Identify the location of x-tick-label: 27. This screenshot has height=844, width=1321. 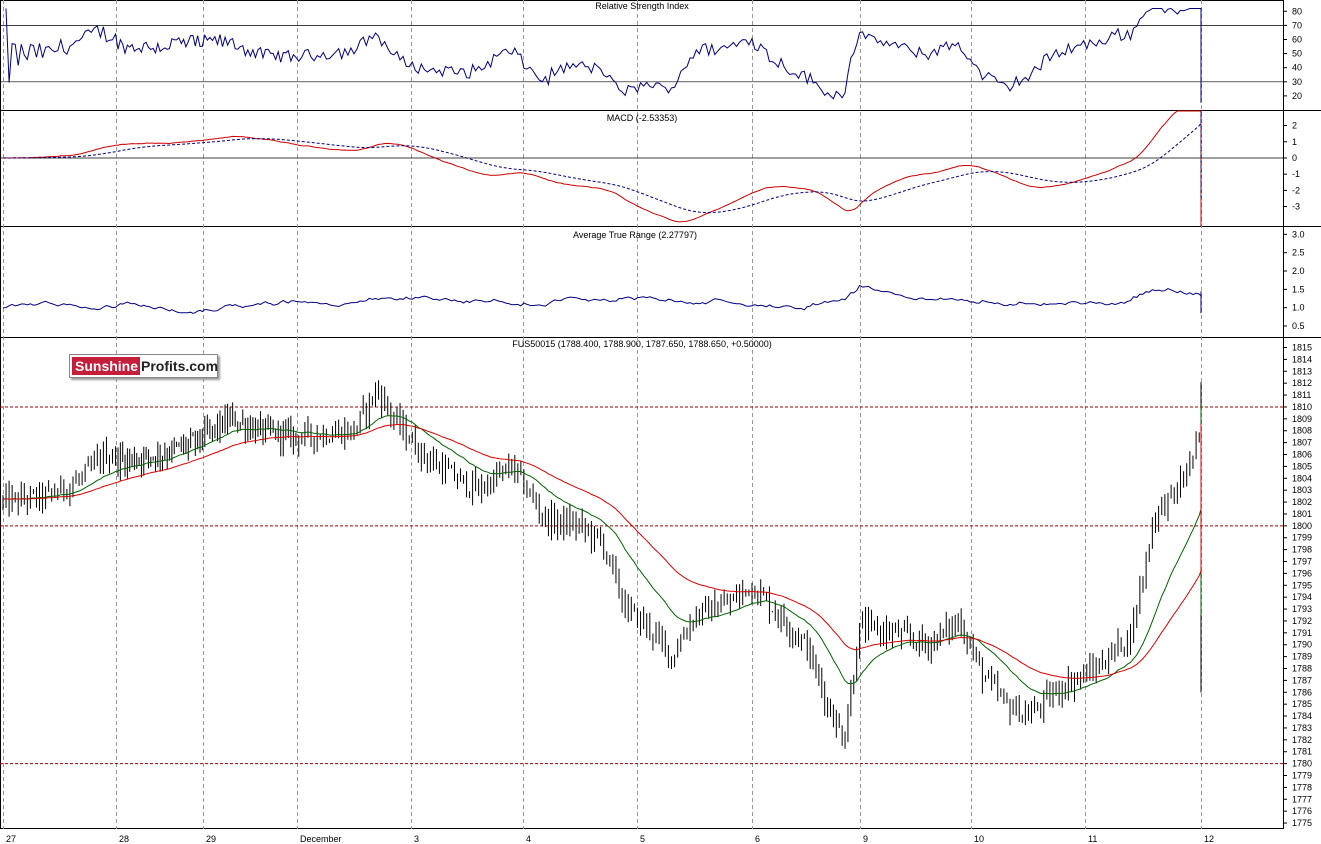
(11, 839).